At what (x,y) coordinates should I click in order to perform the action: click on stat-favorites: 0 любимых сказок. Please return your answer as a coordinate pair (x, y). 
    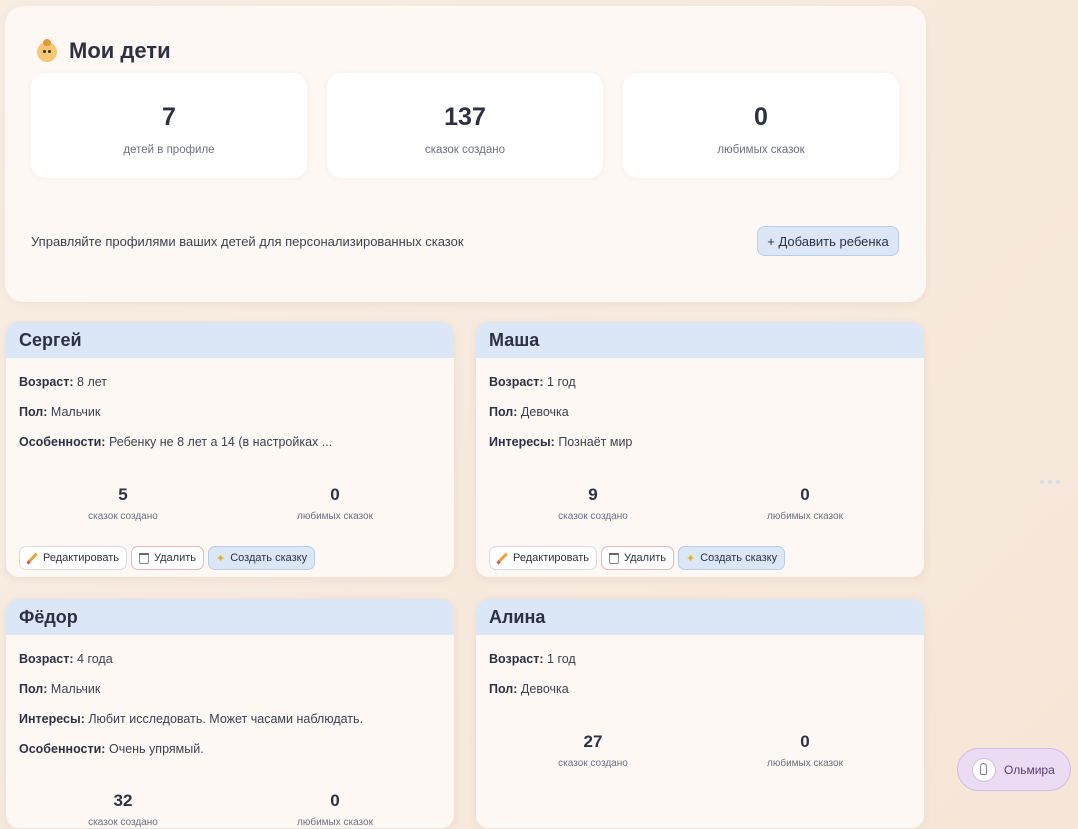
    Looking at the image, I should click on (761, 125).